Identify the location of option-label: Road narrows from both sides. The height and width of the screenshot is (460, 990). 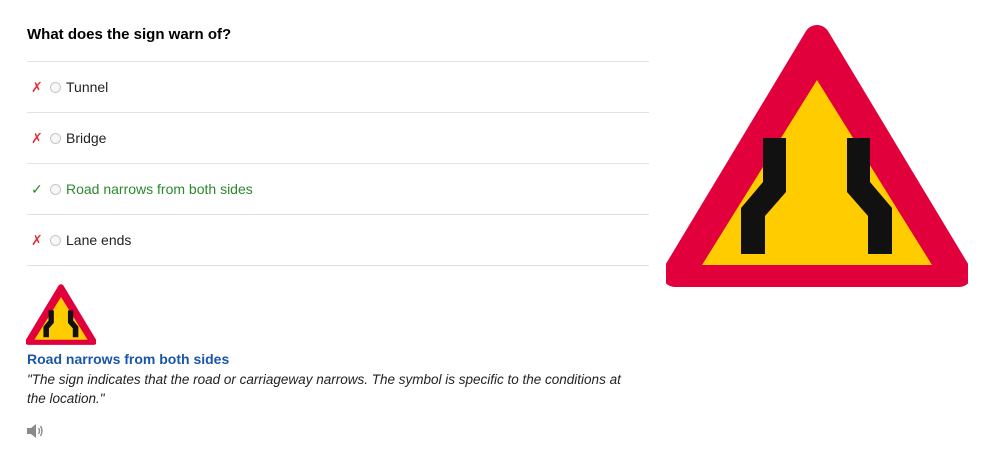
(159, 189).